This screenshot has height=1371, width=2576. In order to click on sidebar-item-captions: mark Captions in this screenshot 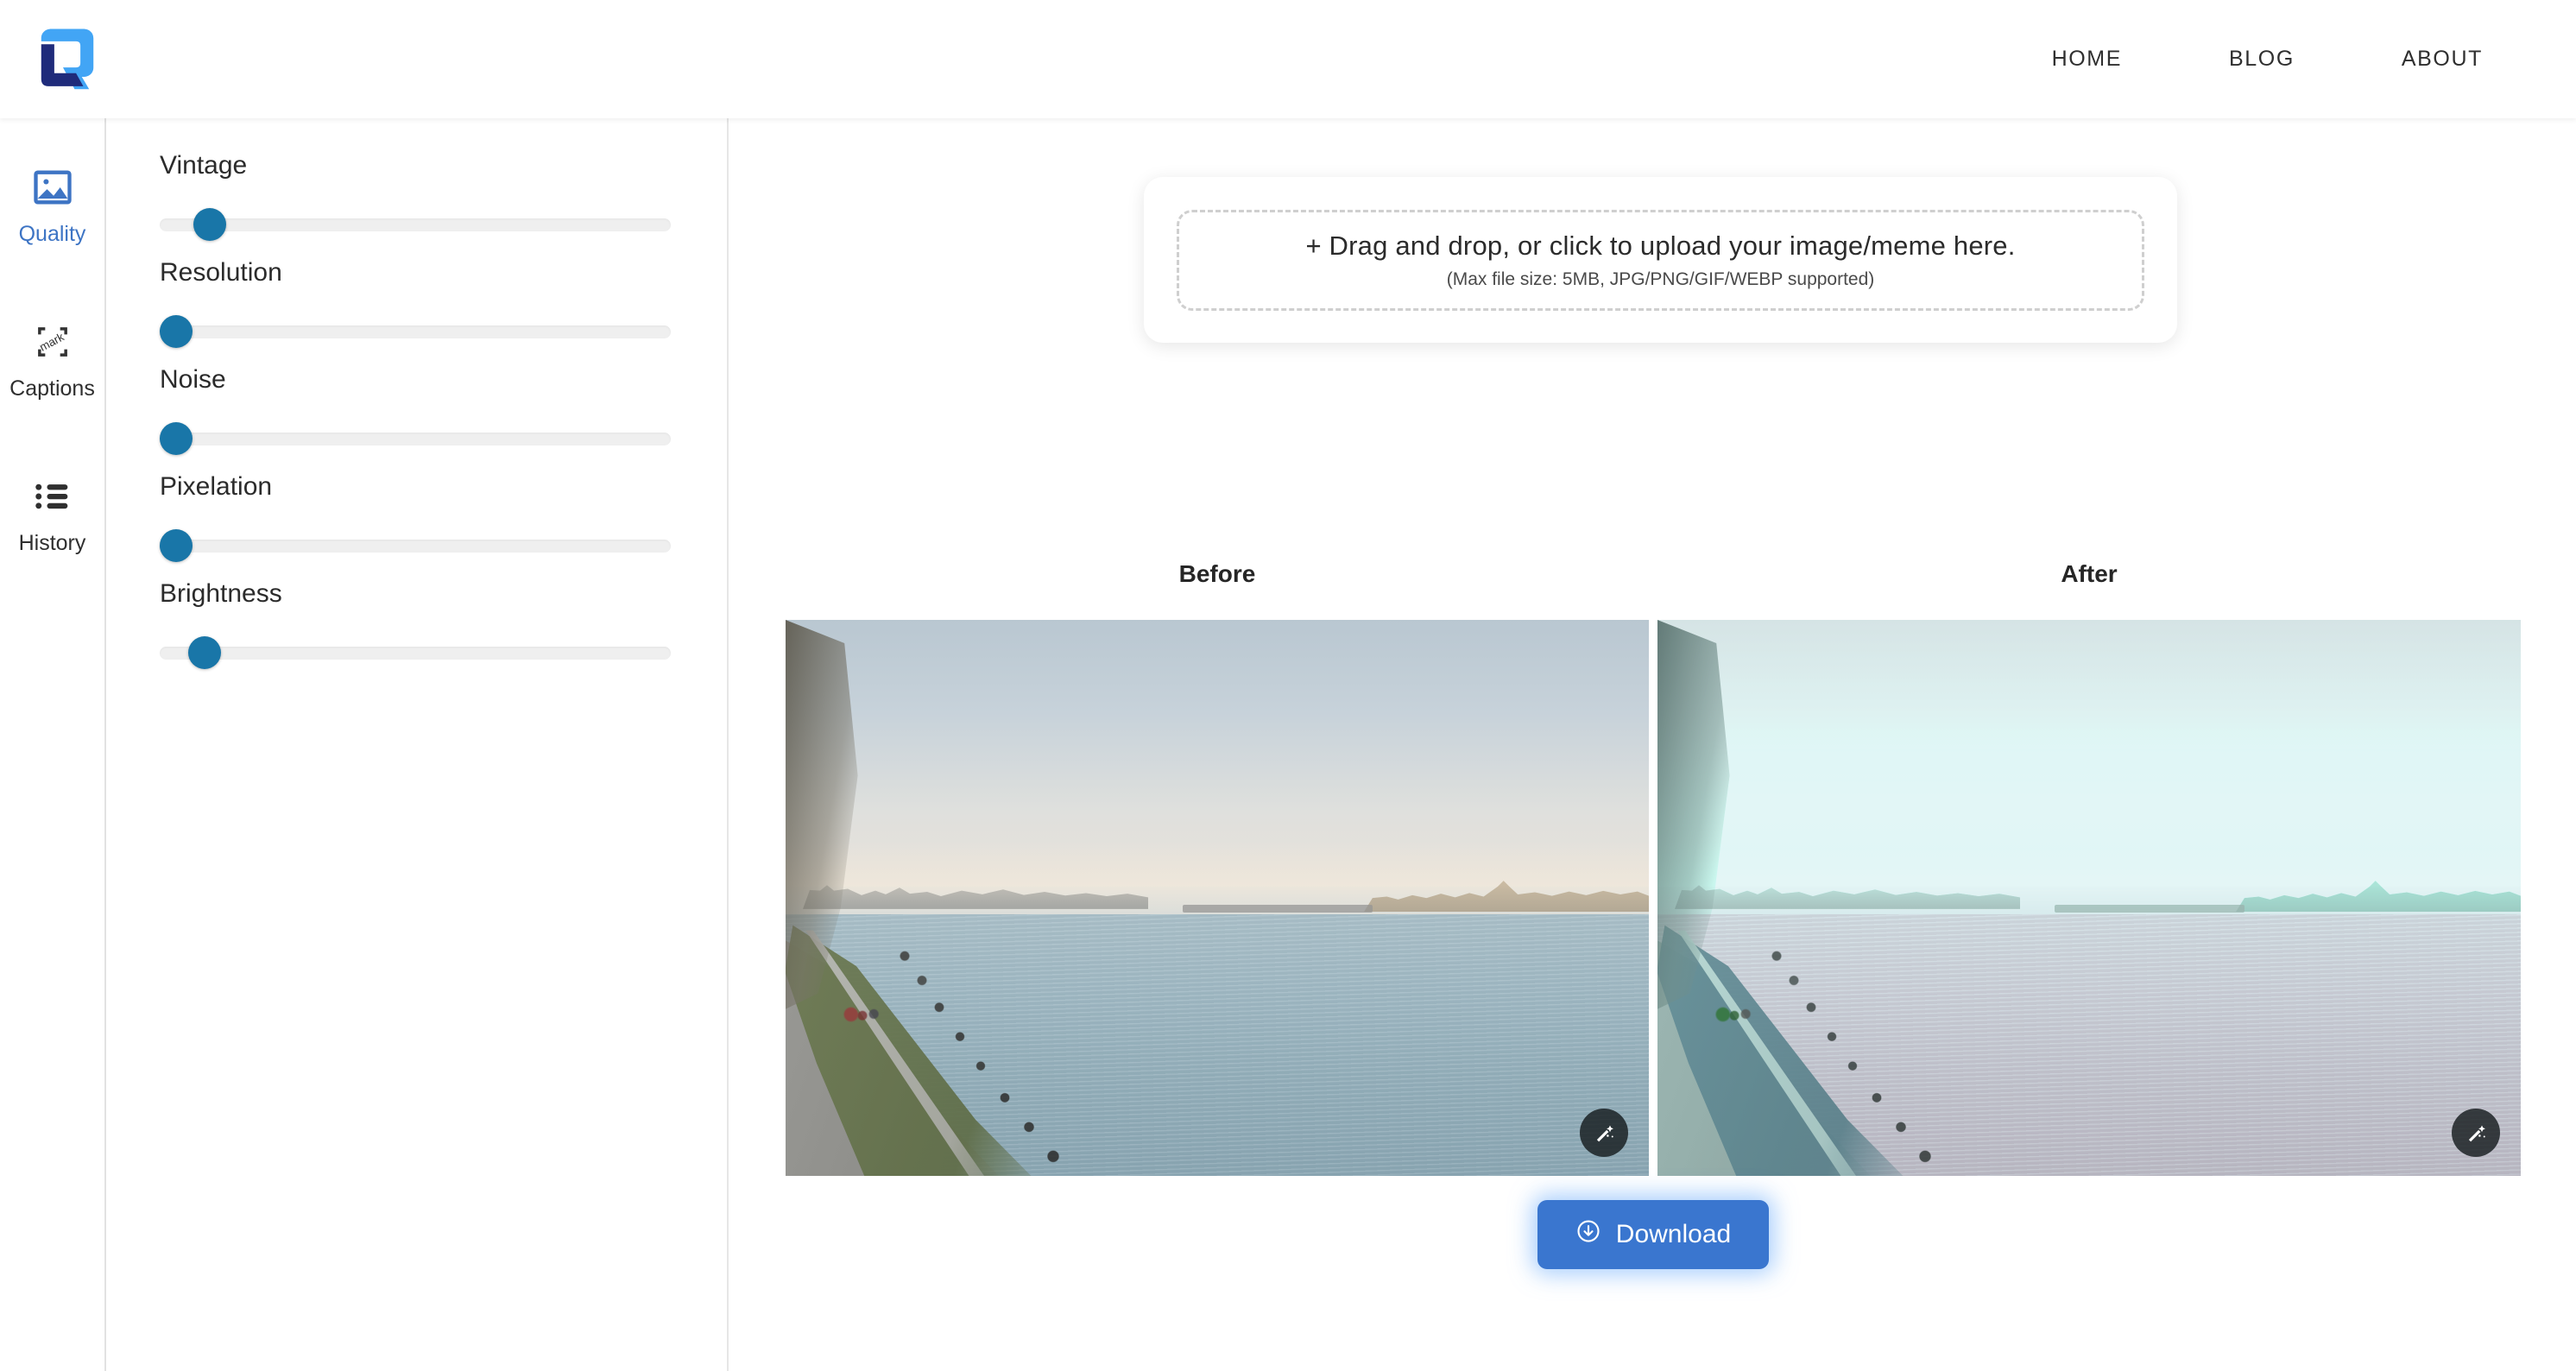, I will do `click(52, 360)`.